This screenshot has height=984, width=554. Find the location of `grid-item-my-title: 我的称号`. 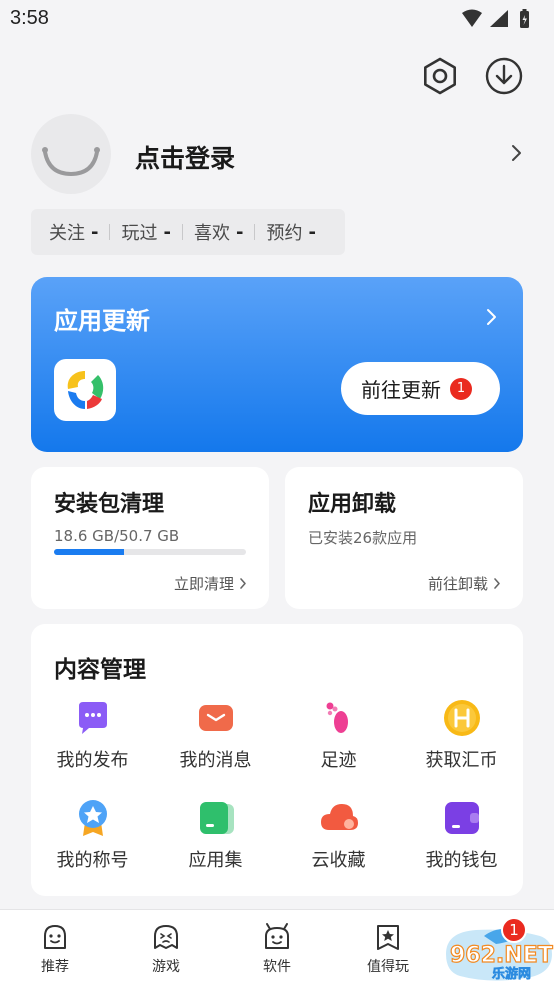

grid-item-my-title: 我的称号 is located at coordinates (92, 838).